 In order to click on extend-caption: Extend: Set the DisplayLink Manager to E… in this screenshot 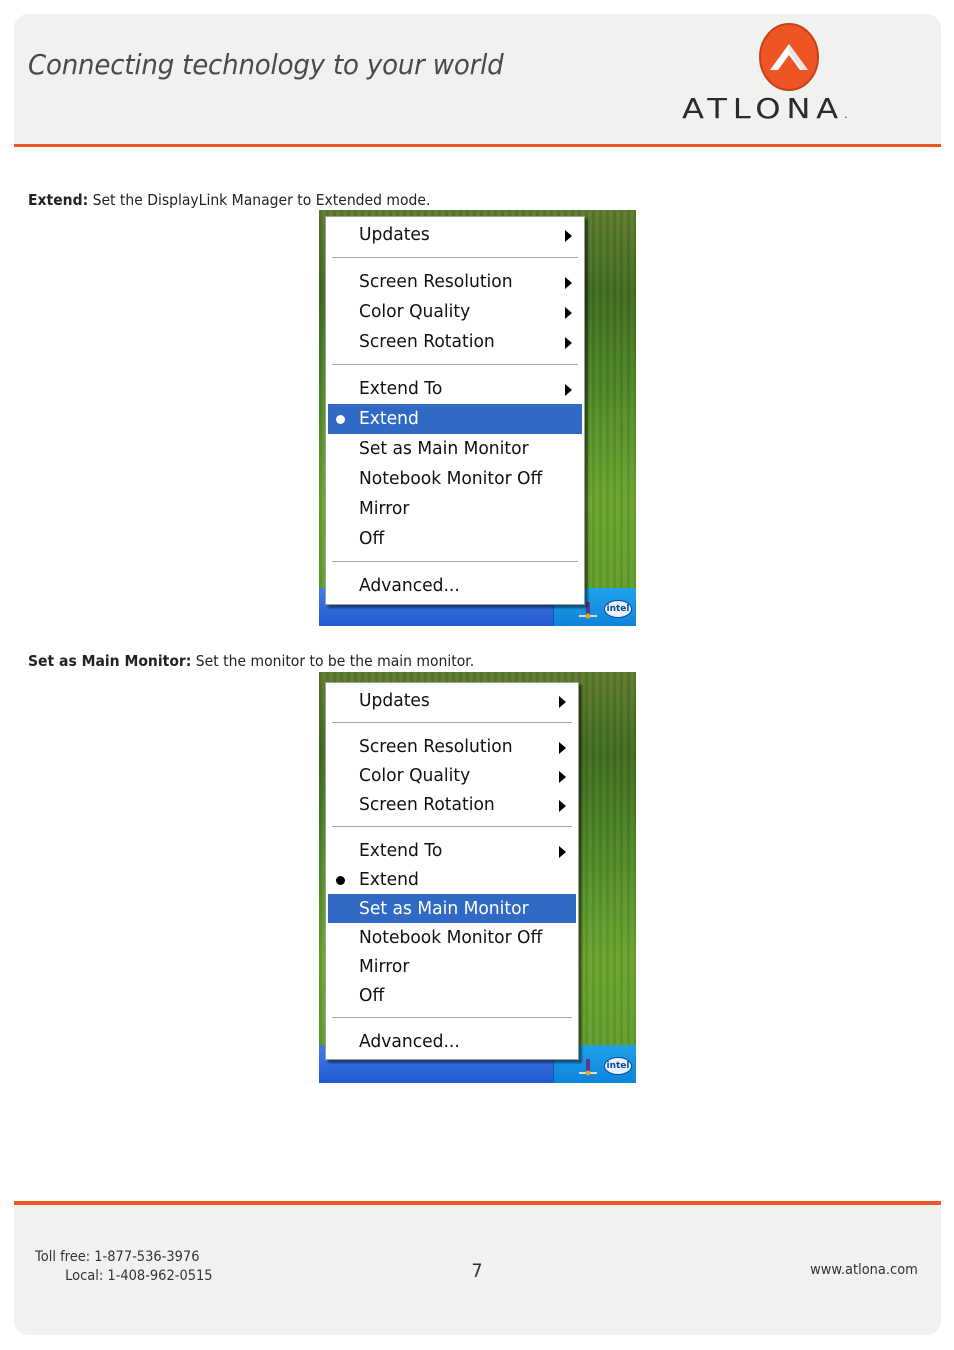, I will do `click(229, 200)`.